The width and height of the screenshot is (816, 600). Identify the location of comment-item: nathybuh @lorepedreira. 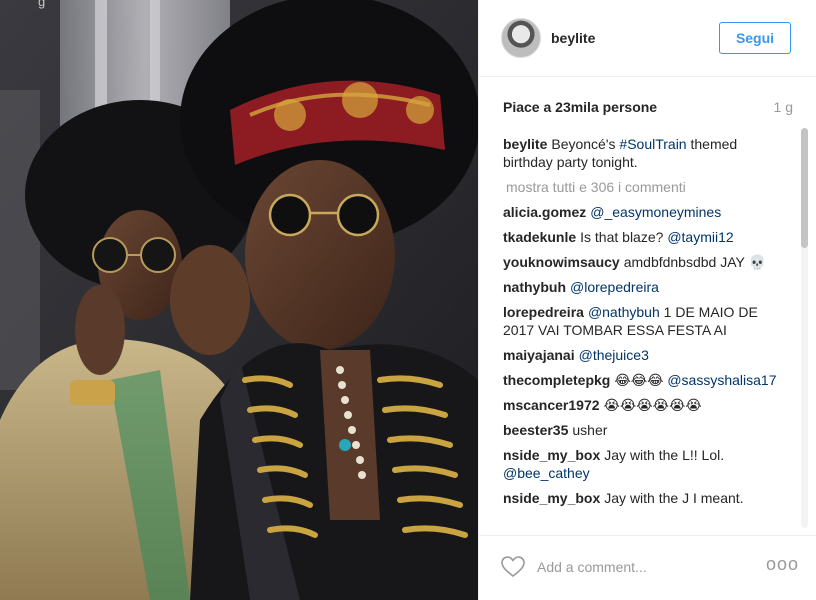
(646, 287).